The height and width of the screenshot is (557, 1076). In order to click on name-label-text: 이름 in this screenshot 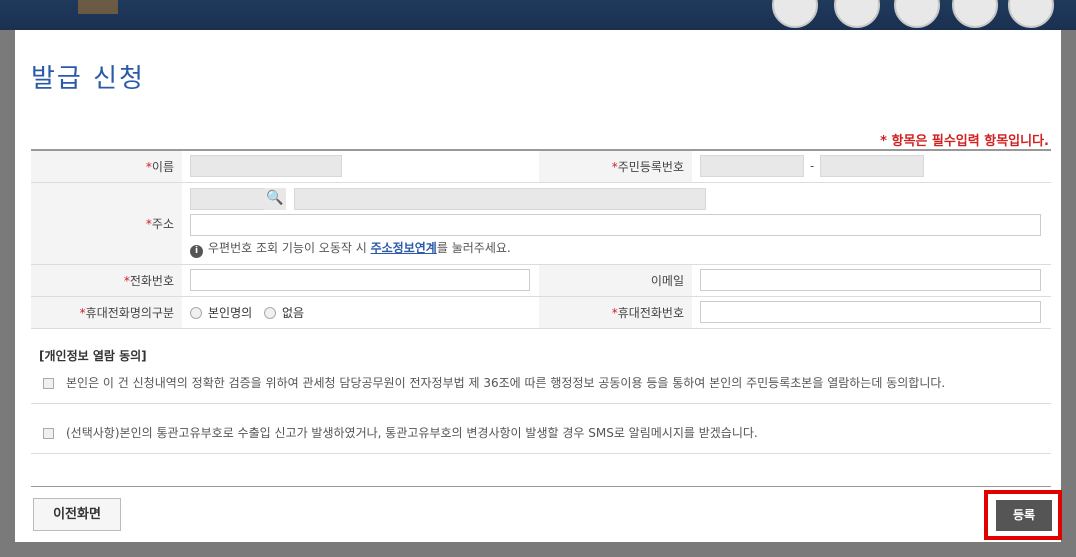, I will do `click(162, 166)`.